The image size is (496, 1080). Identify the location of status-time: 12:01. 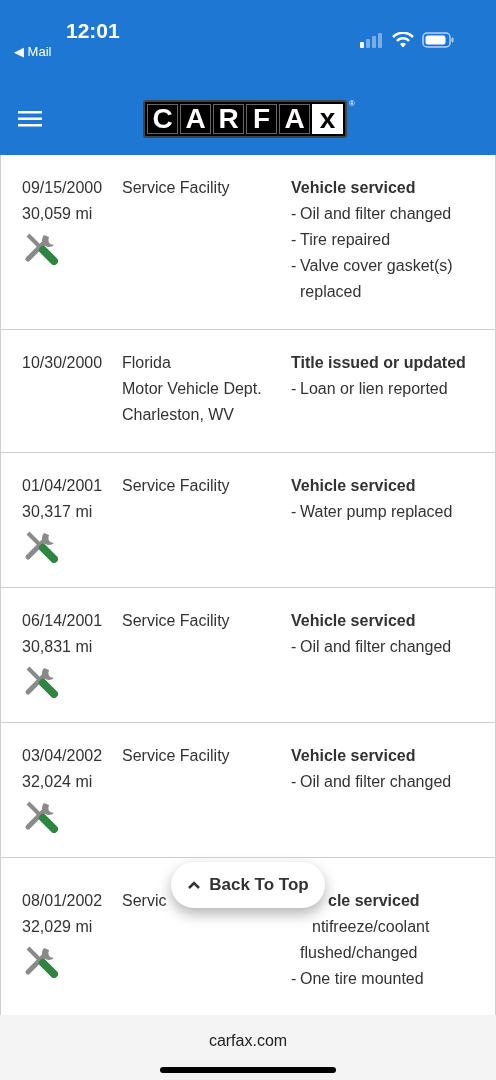
(93, 31).